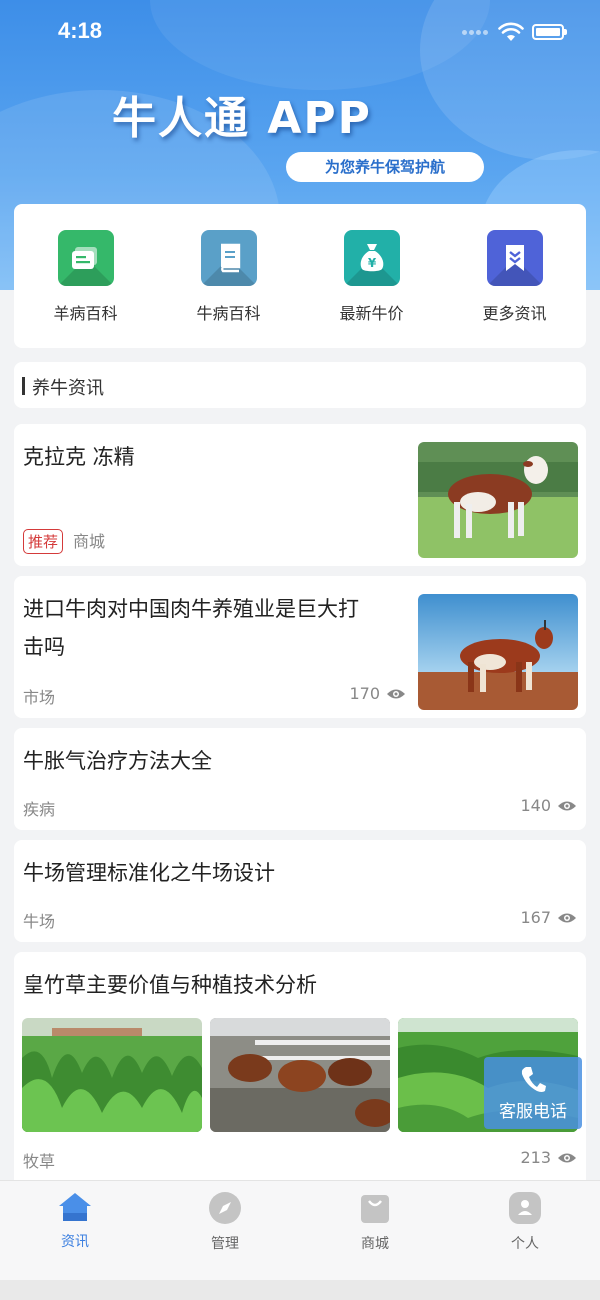 Image resolution: width=600 pixels, height=1300 pixels. What do you see at coordinates (117, 761) in the screenshot?
I see `news-title: 牛胀气治疗方法大全` at bounding box center [117, 761].